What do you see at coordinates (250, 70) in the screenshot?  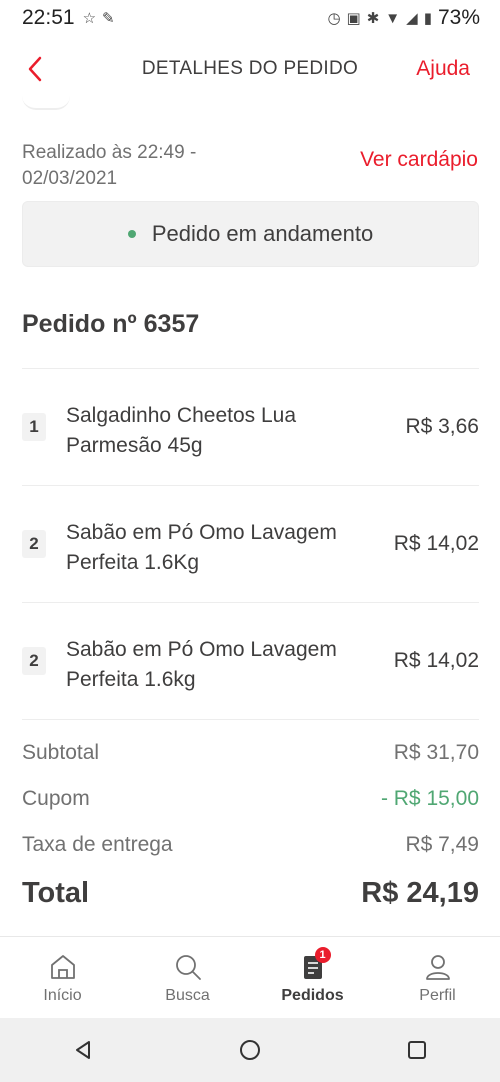 I see `top-header: DETALHES DO PEDIDO Ajuda` at bounding box center [250, 70].